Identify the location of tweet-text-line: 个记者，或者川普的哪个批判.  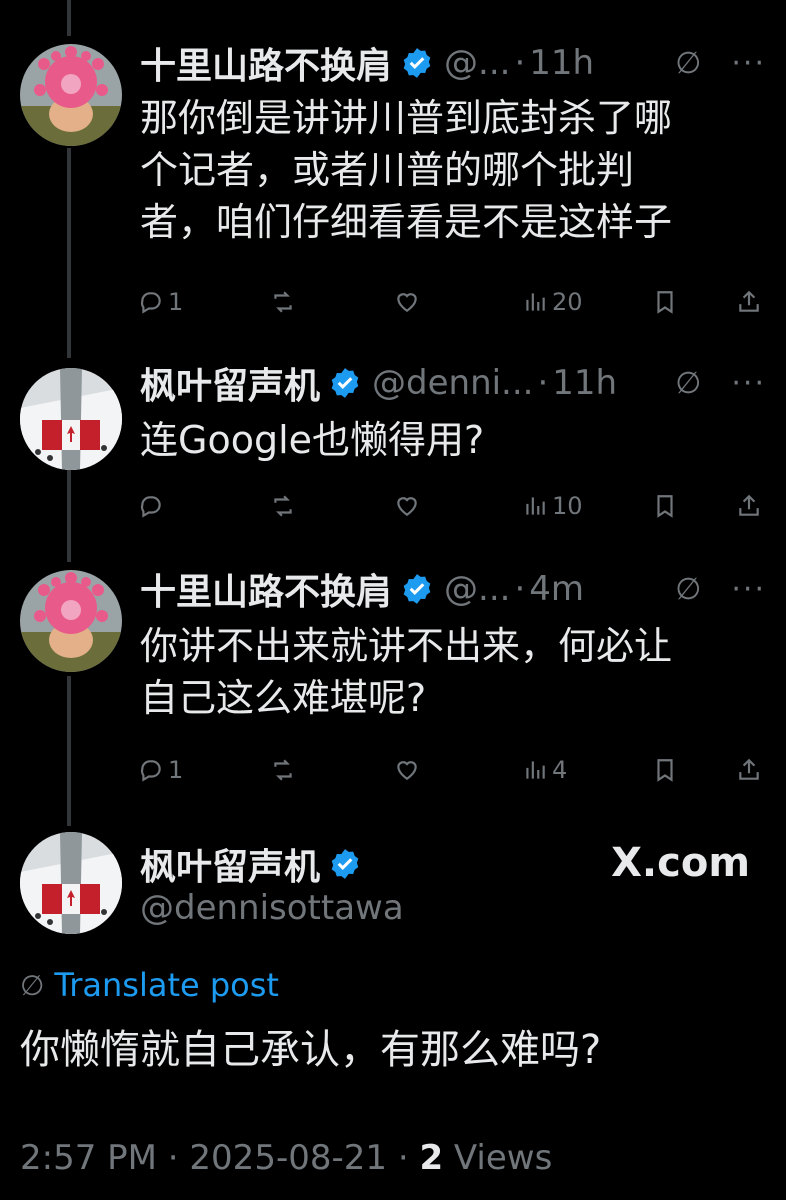
(387, 170).